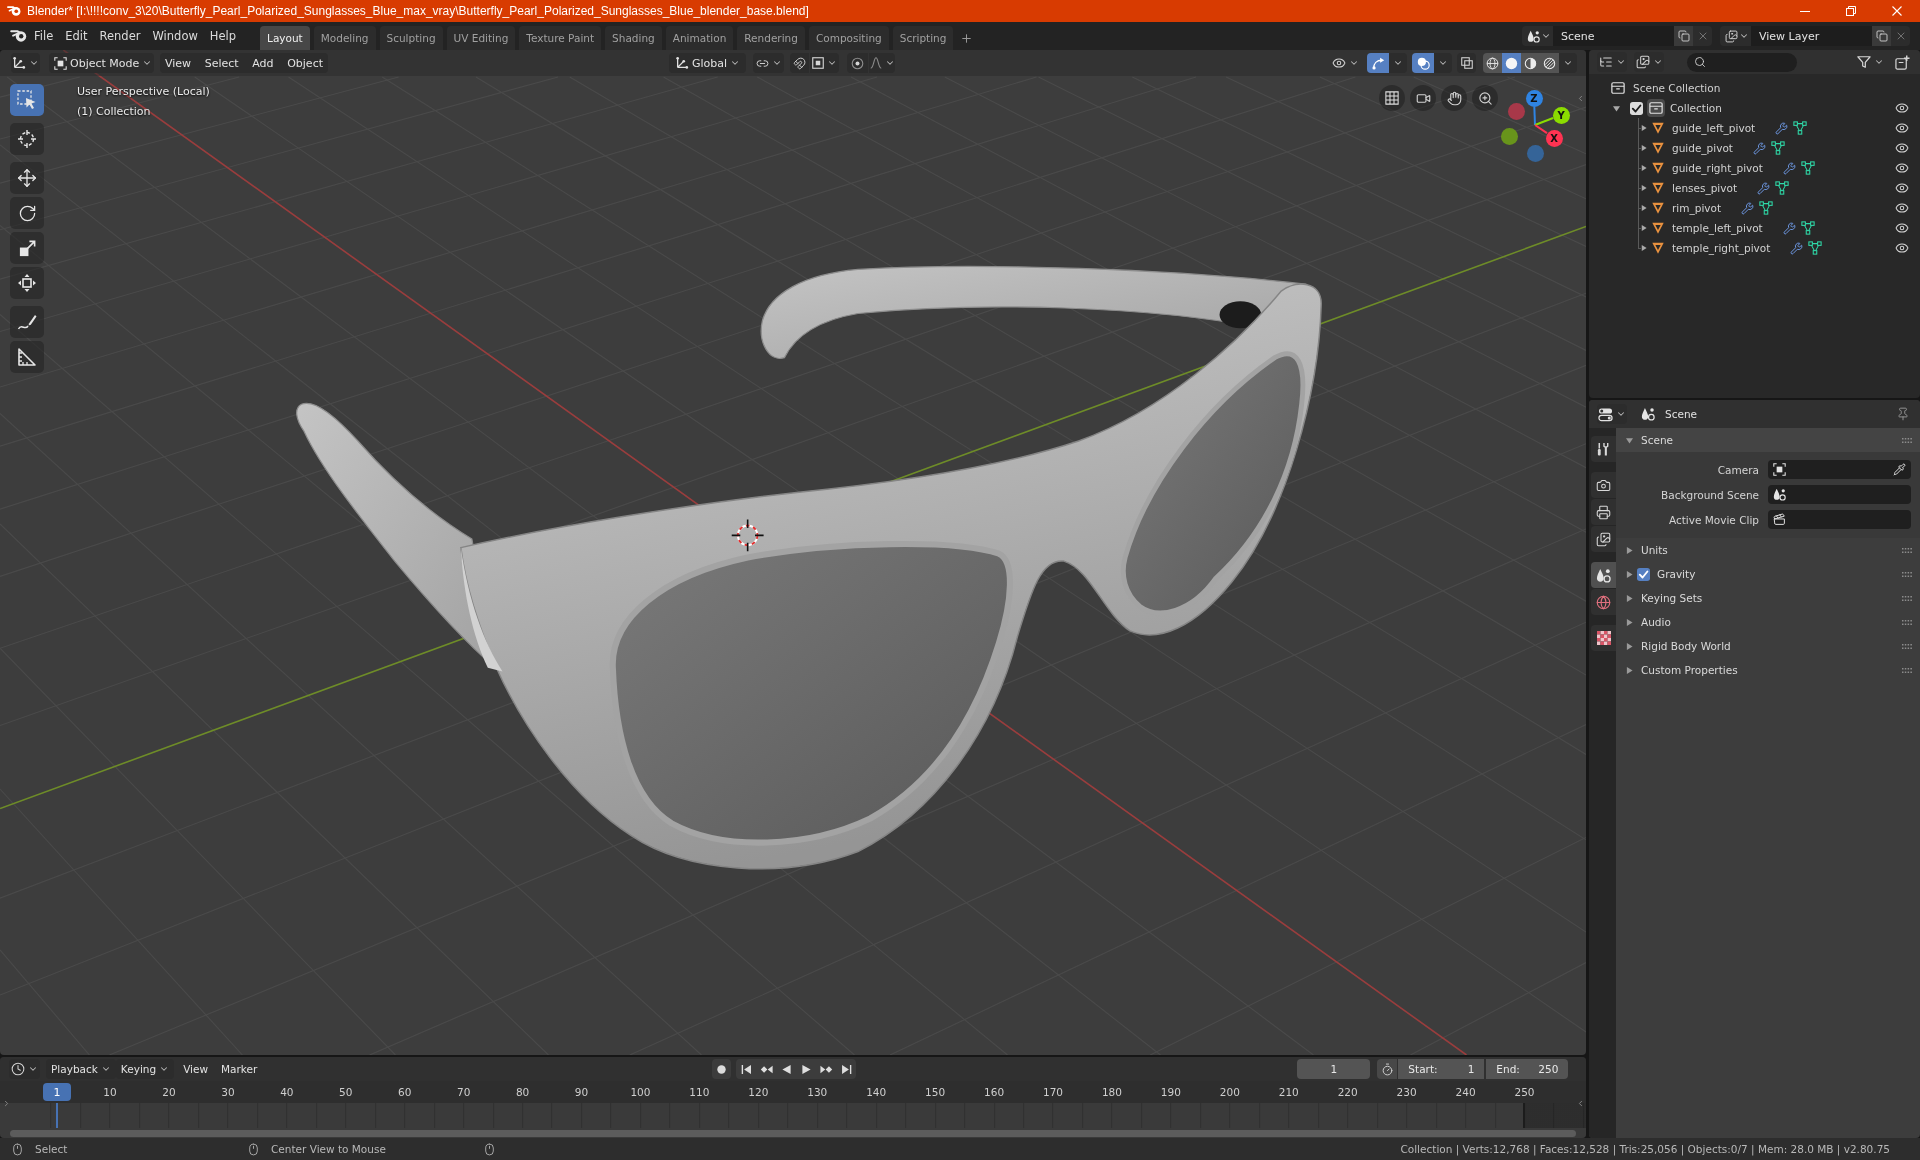 This screenshot has height=1160, width=1920. What do you see at coordinates (1612, 62) in the screenshot?
I see `display-mode-dropdown` at bounding box center [1612, 62].